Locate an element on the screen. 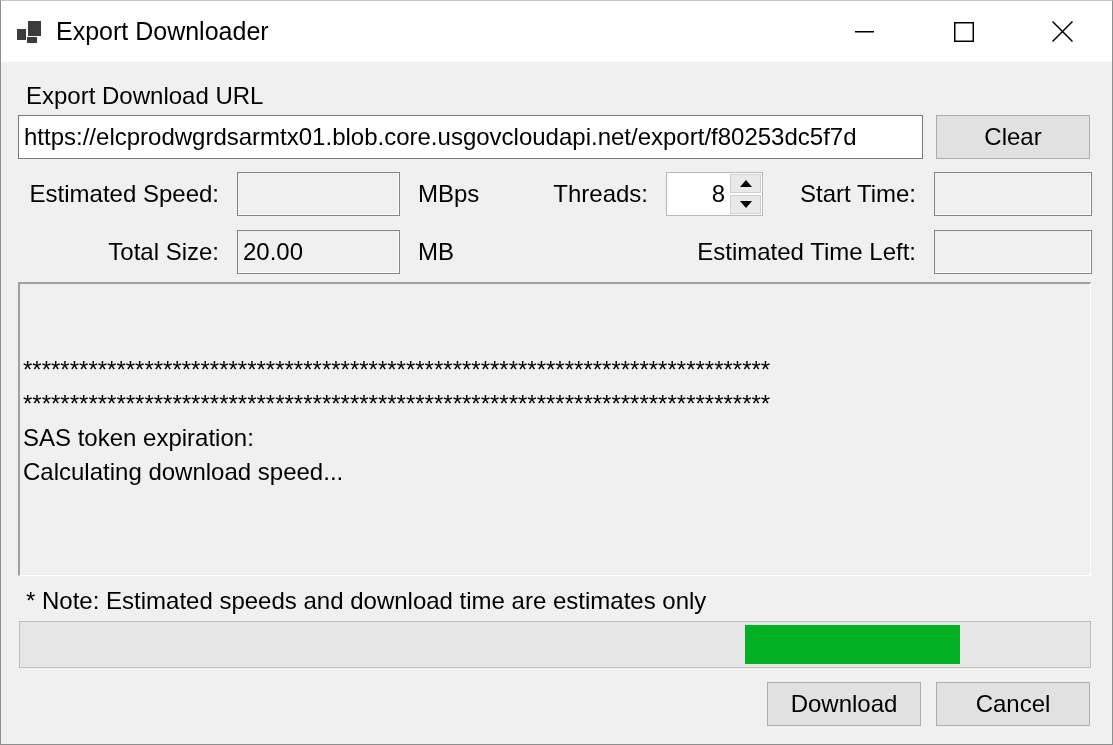  window-title: Export Downloader is located at coordinates (163, 31).